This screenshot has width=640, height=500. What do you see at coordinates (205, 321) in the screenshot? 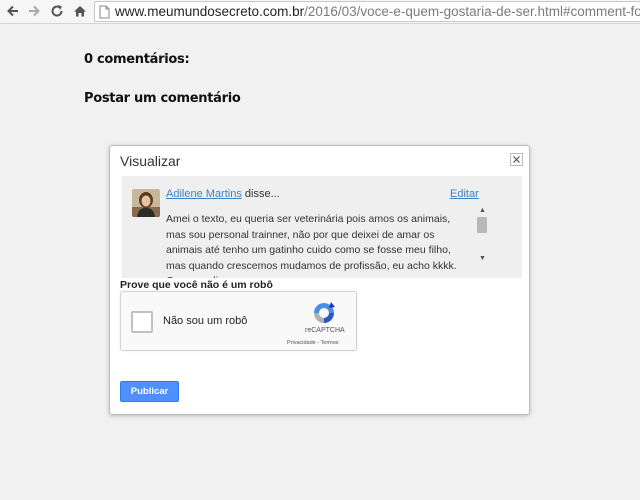
I see `captcha-label: Não sou um robô` at bounding box center [205, 321].